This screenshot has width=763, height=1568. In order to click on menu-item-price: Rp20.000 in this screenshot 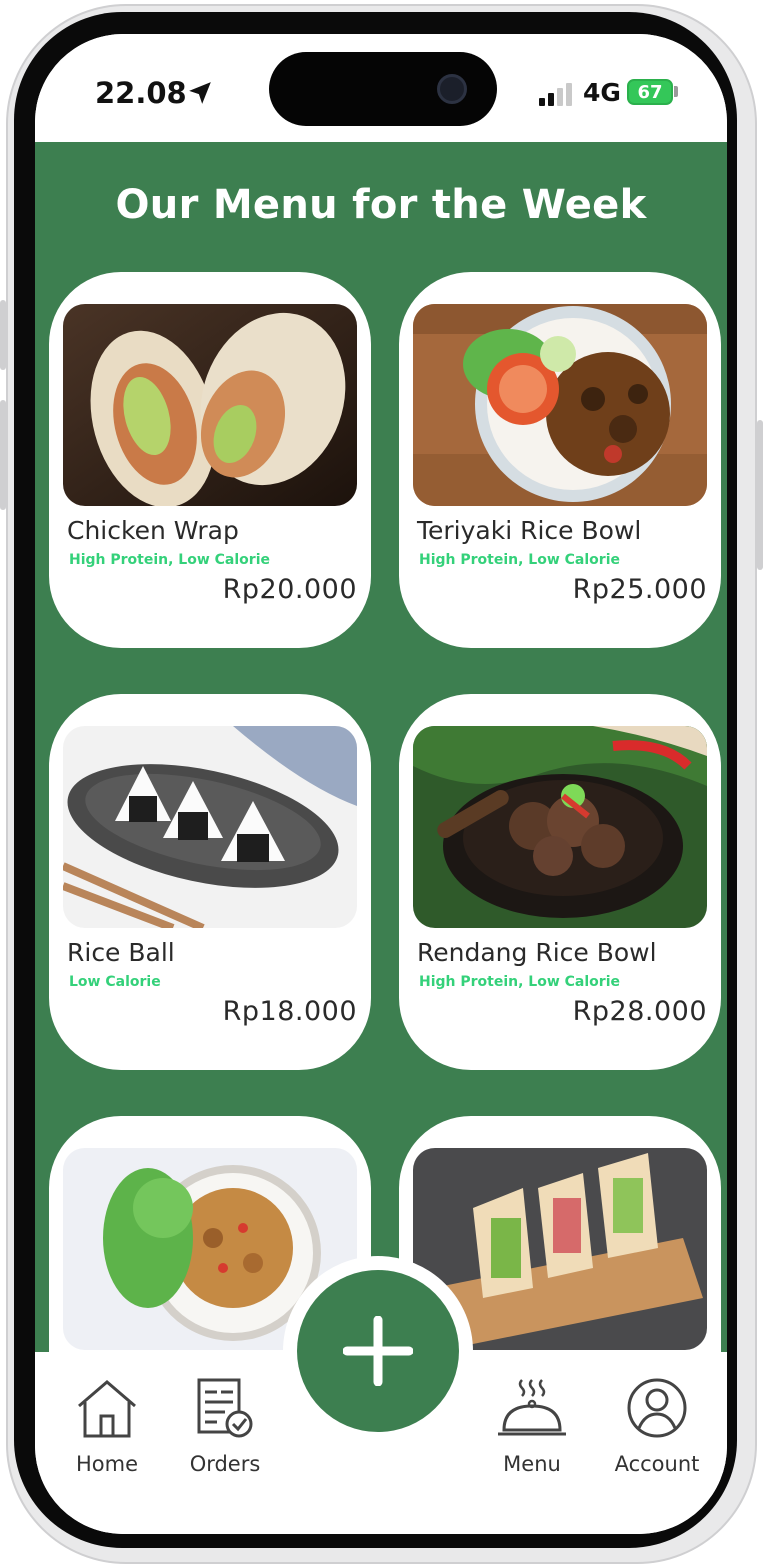, I will do `click(289, 589)`.